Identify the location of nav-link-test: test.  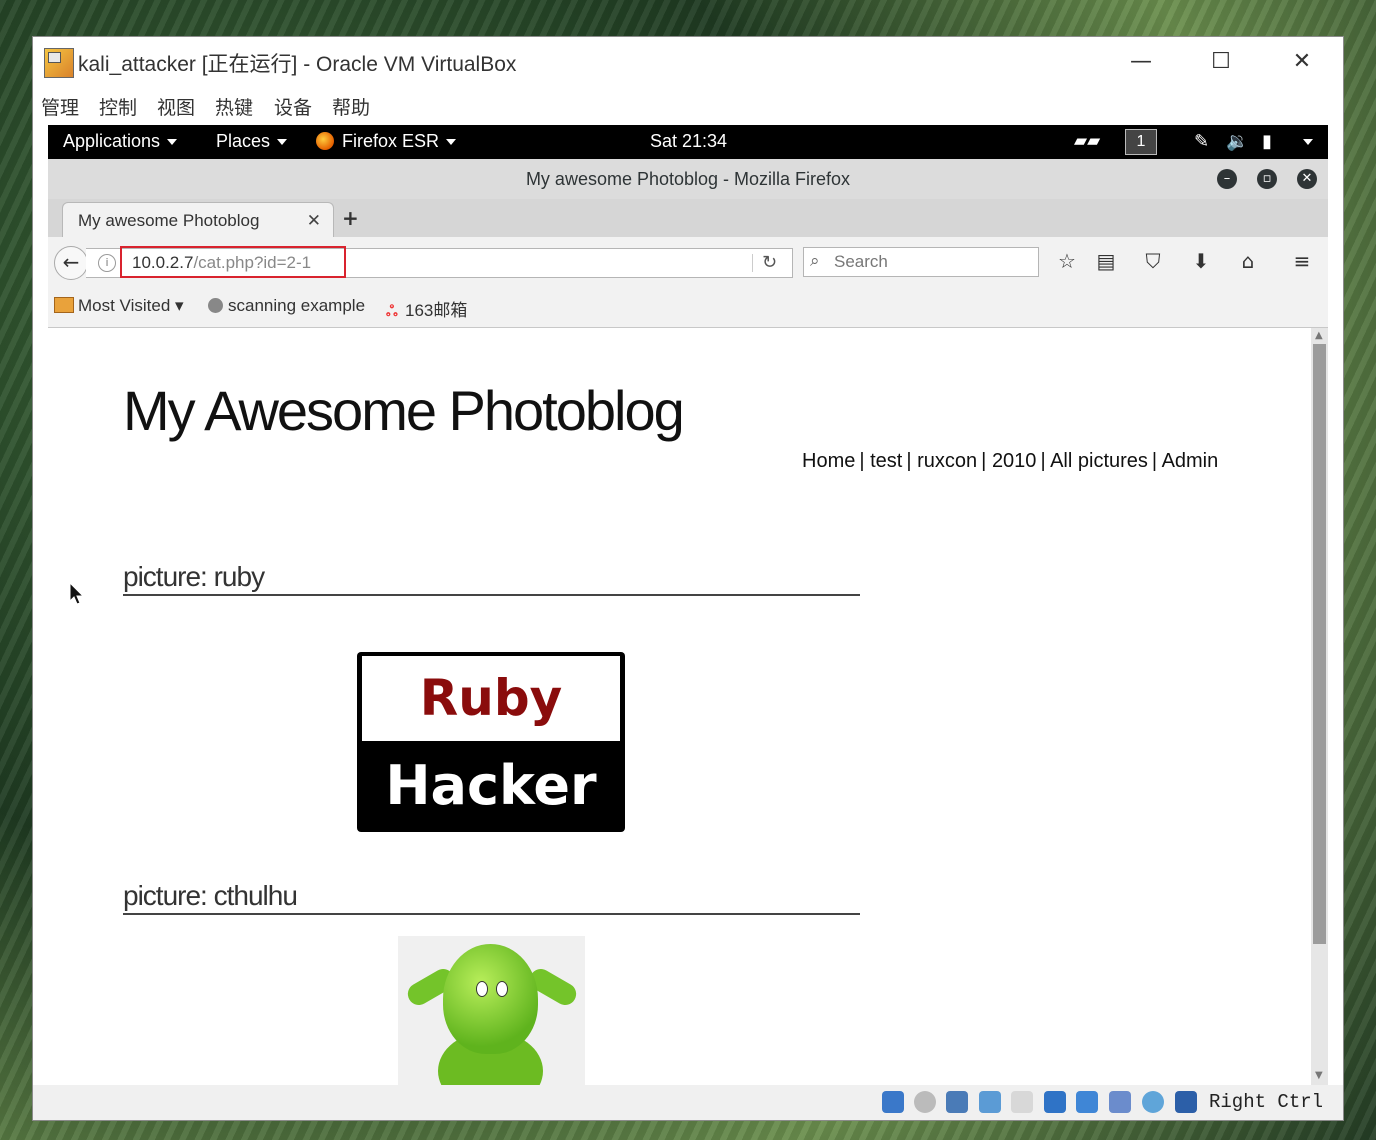
(886, 461).